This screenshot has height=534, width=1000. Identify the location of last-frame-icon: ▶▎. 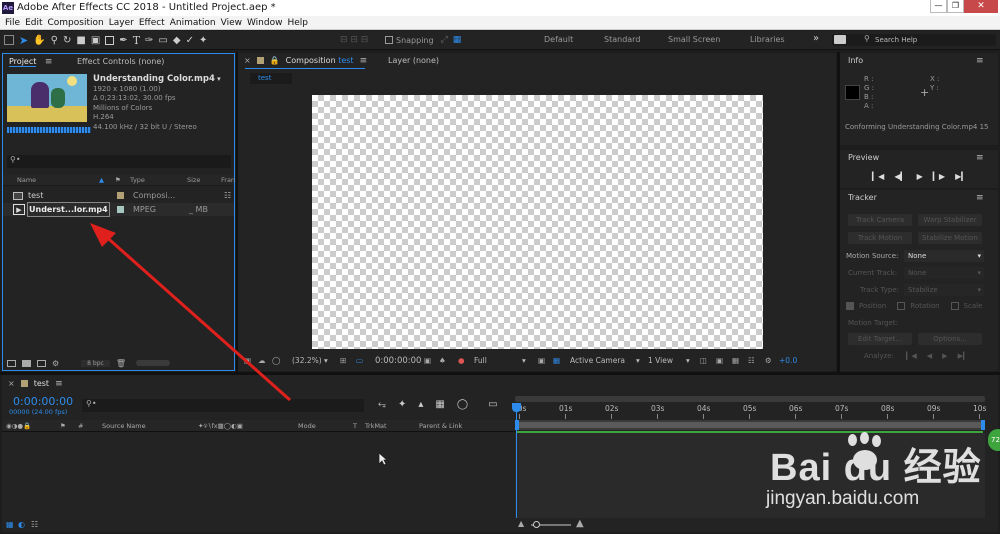
(961, 176).